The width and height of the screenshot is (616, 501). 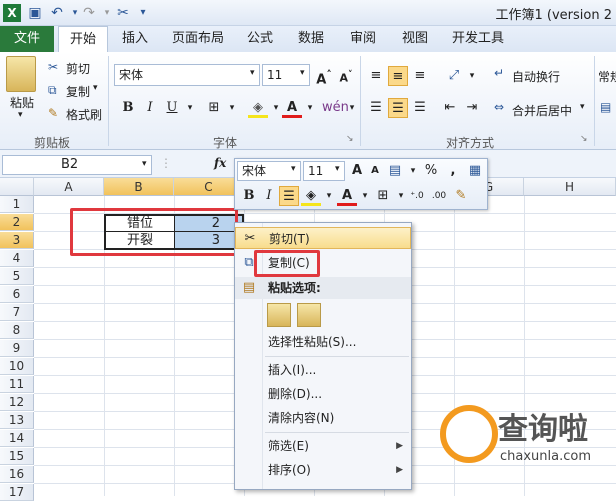 What do you see at coordinates (143, 13) in the screenshot?
I see `customize-qat-icon: ▾` at bounding box center [143, 13].